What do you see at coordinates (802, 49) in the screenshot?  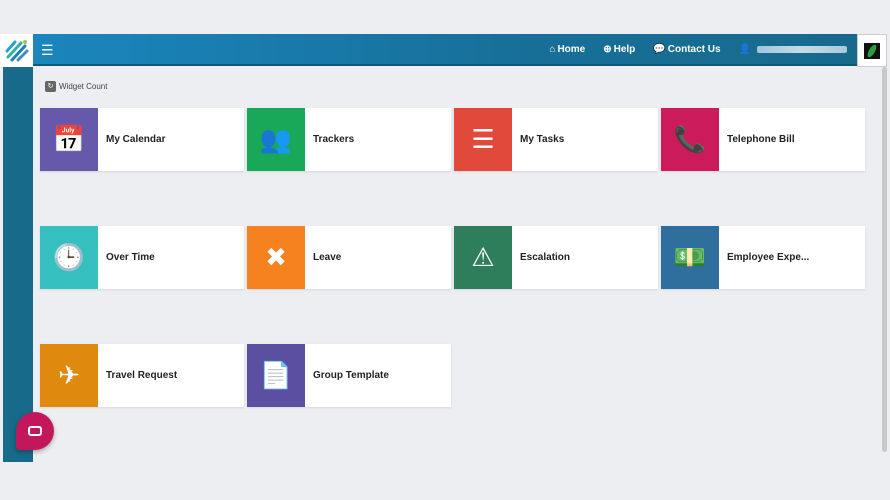 I see `user-name-redacted` at bounding box center [802, 49].